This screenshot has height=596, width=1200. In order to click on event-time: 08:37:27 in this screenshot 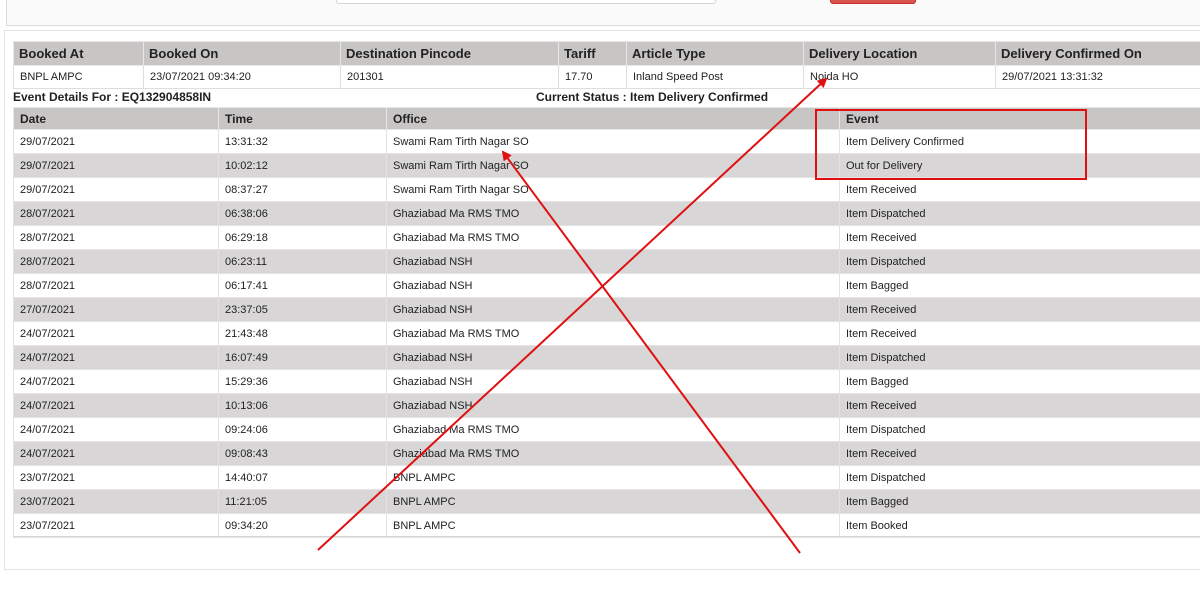, I will do `click(302, 189)`.